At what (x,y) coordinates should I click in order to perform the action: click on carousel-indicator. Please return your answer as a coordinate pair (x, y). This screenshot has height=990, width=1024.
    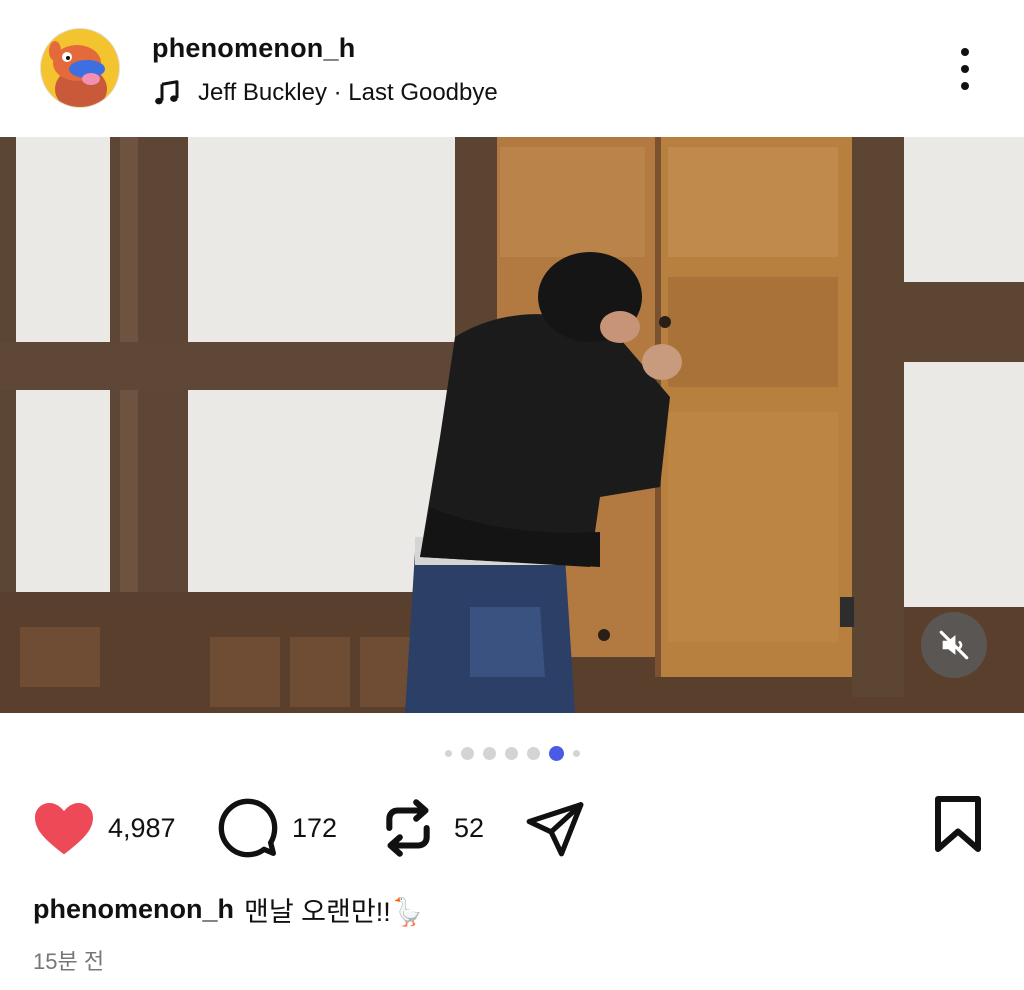
    Looking at the image, I should click on (512, 753).